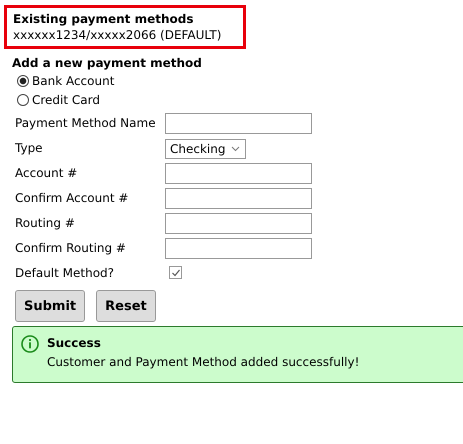  Describe the element at coordinates (29, 148) in the screenshot. I see `field-label: Type` at that location.